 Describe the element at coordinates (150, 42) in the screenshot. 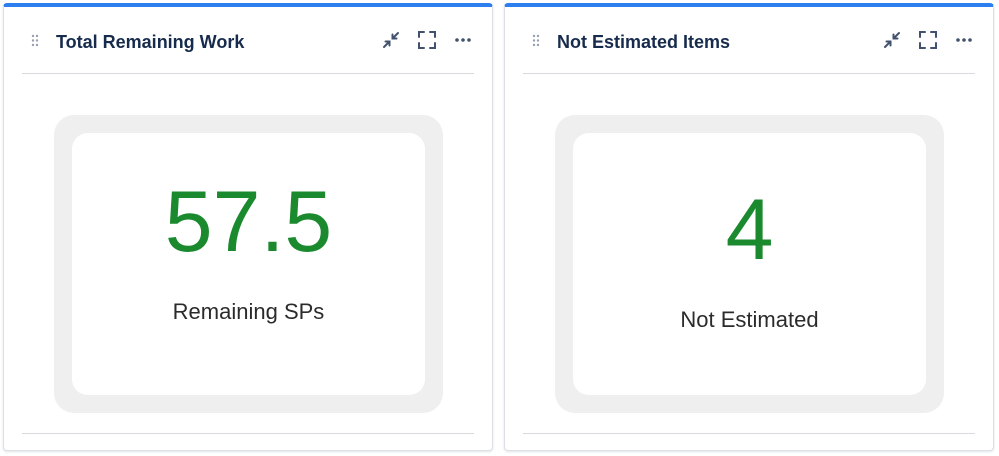

I see `widget-title: Total Remaining Work` at that location.